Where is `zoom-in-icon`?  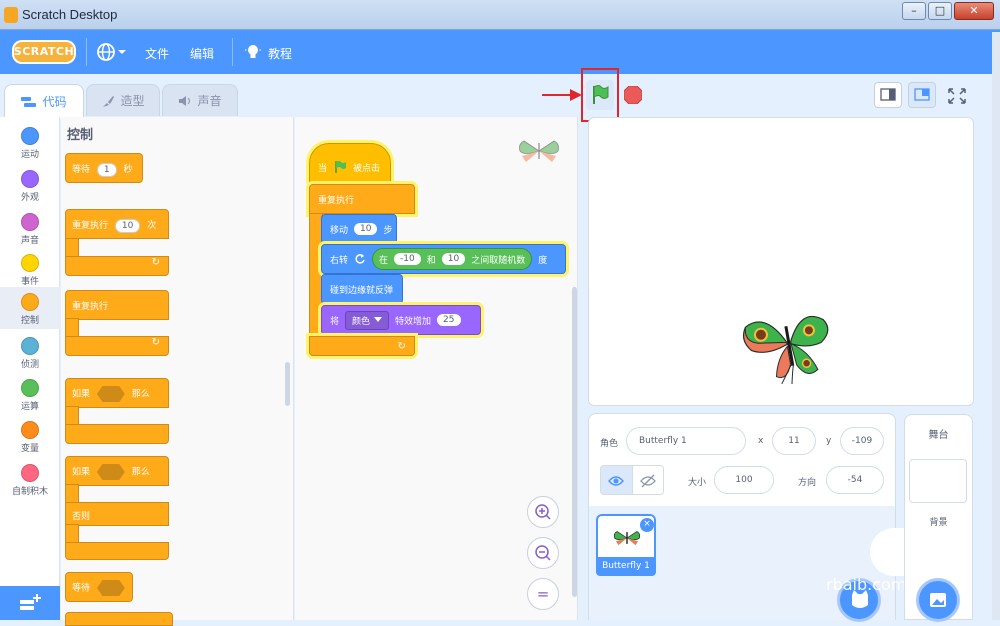 zoom-in-icon is located at coordinates (543, 512).